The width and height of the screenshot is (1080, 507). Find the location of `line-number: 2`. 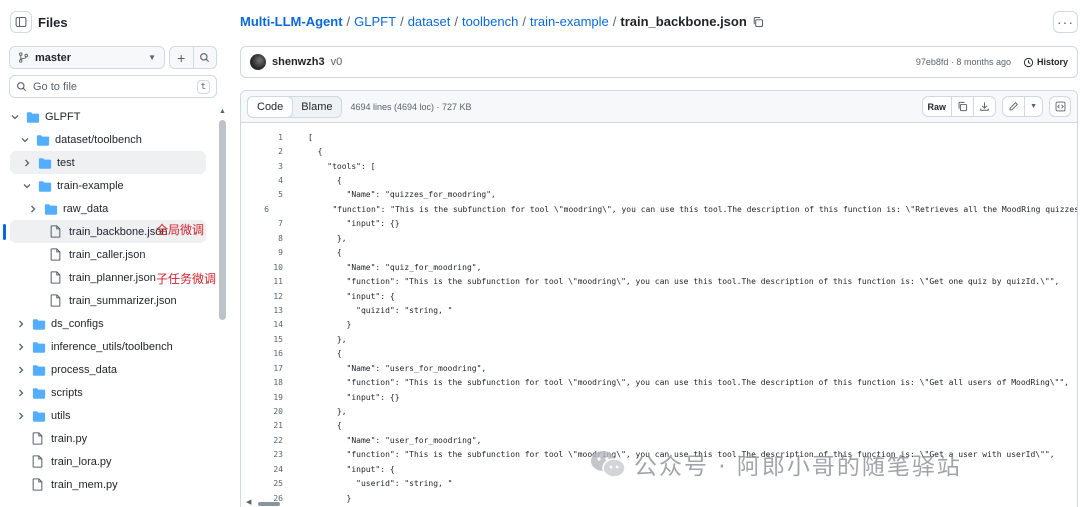

line-number: 2 is located at coordinates (262, 151).